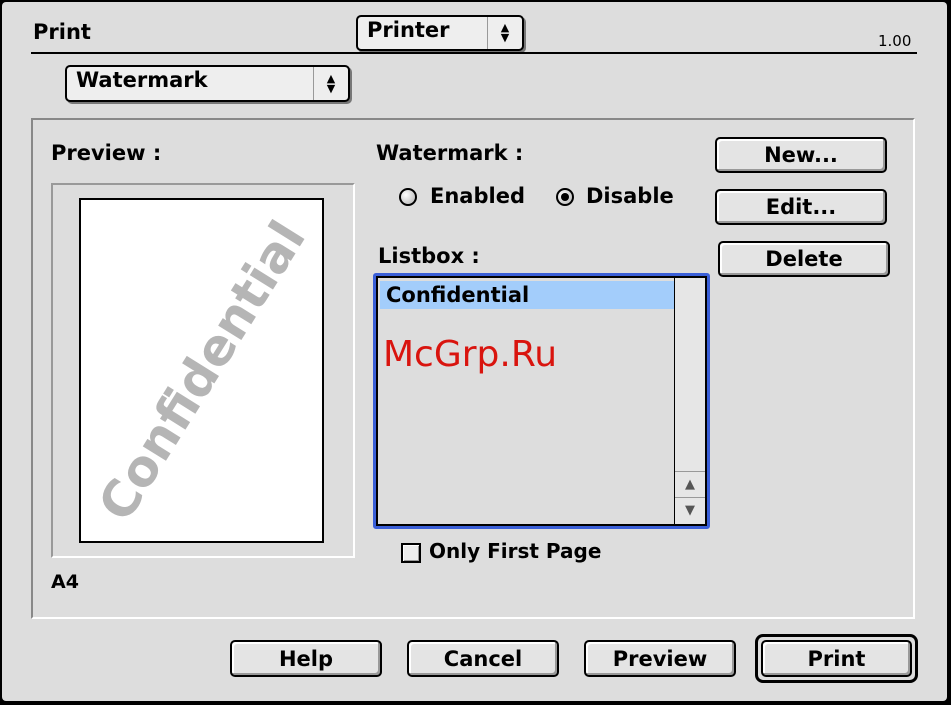 This screenshot has height=705, width=951. I want to click on delete-button: Delete, so click(804, 259).